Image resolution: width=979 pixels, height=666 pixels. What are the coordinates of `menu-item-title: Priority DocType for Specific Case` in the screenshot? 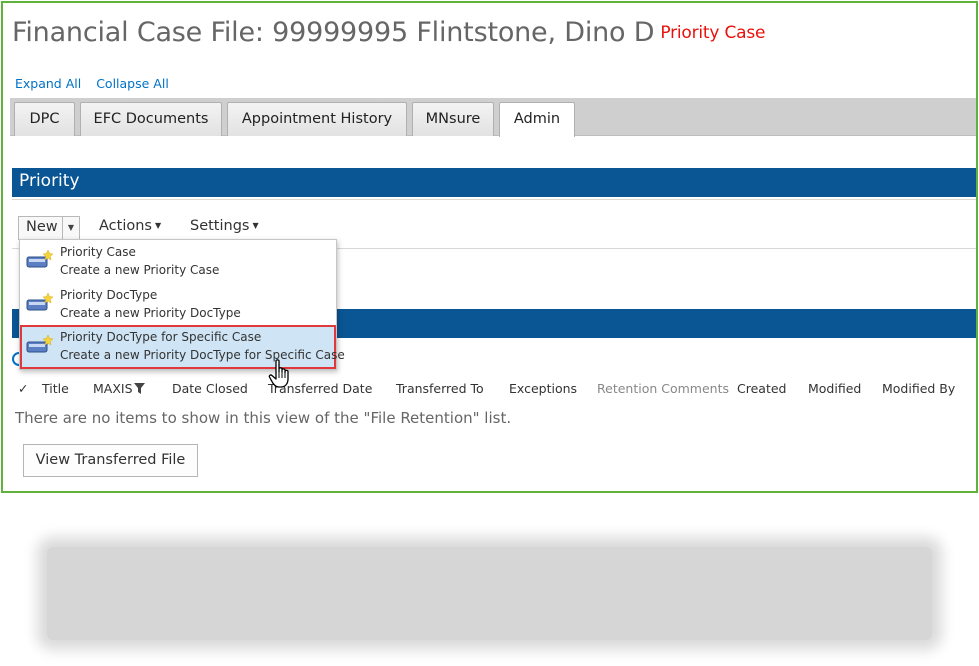 It's located at (161, 337).